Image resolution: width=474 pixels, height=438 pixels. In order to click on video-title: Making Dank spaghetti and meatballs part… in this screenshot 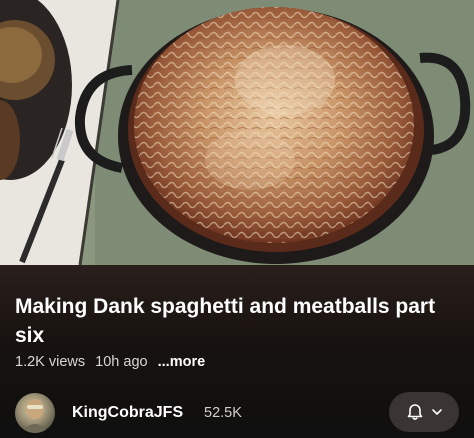, I will do `click(235, 321)`.